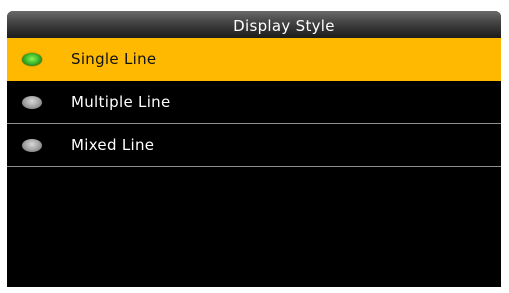 The image size is (509, 293). What do you see at coordinates (32, 59) in the screenshot?
I see `radio-selected-icon` at bounding box center [32, 59].